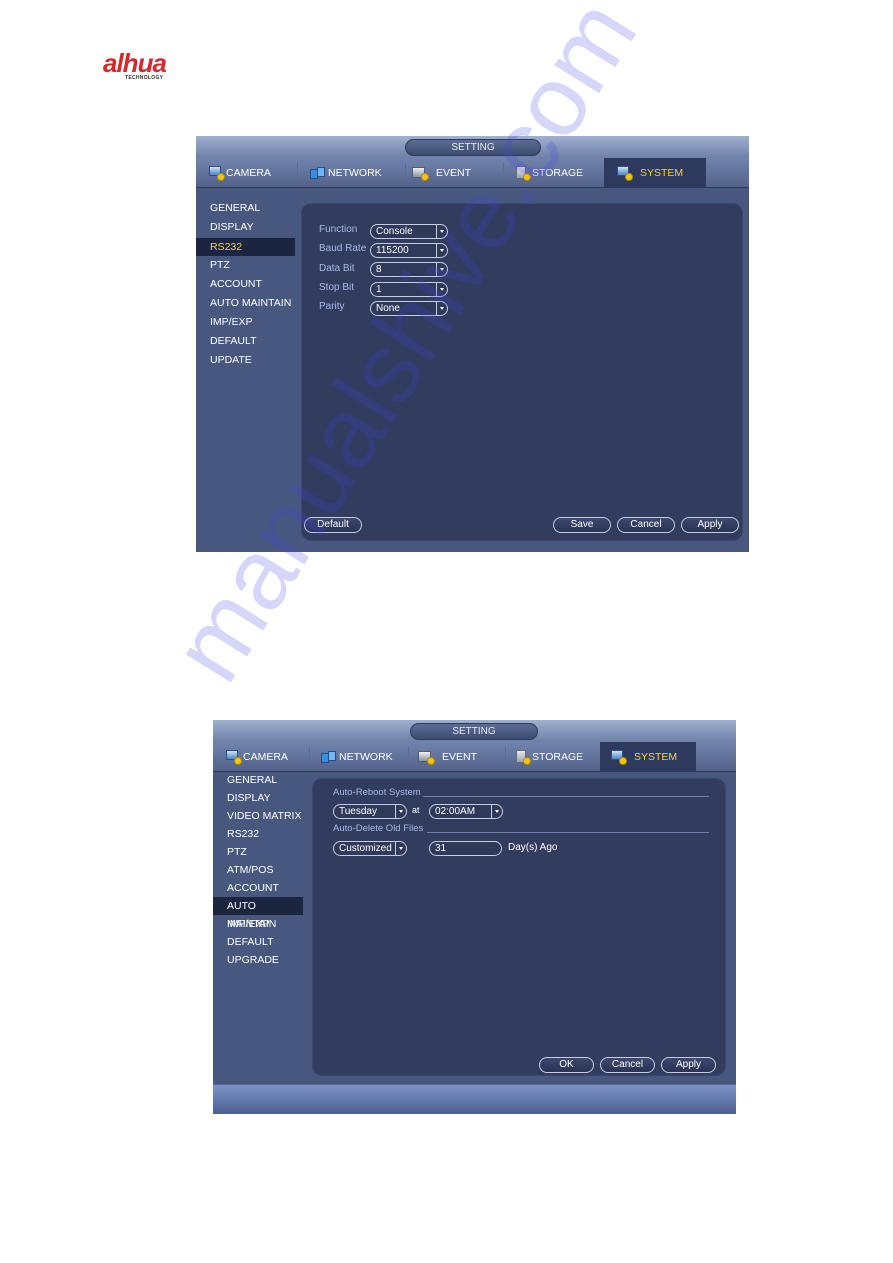 The image size is (893, 1263). Describe the element at coordinates (333, 525) in the screenshot. I see `default-button: Default` at that location.